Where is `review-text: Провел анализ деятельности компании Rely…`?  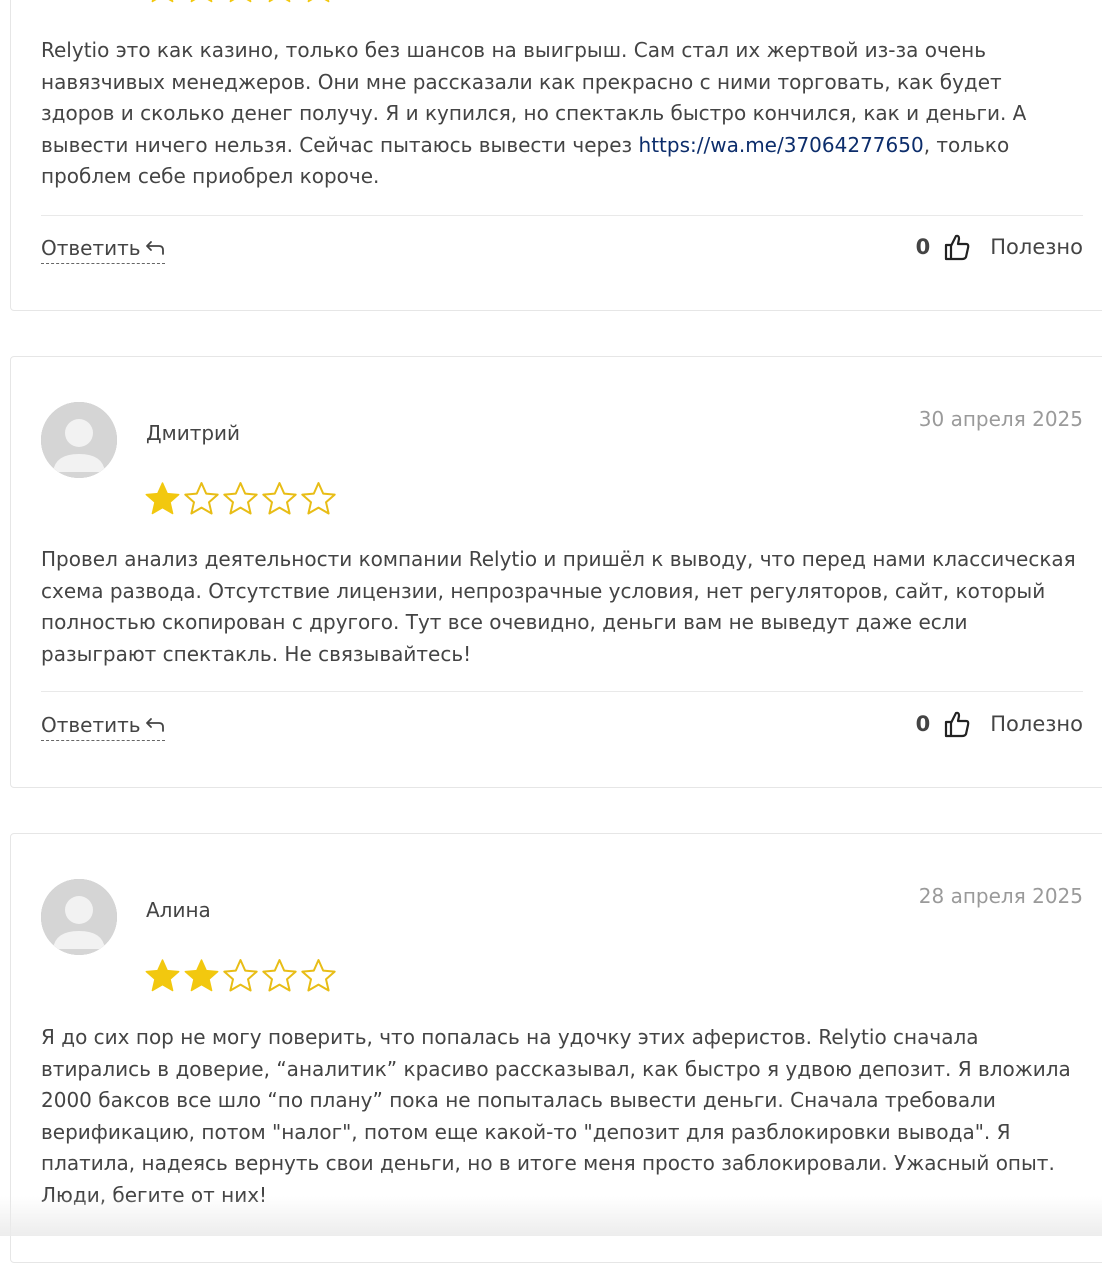
review-text: Провел анализ деятельности компании Rely… is located at coordinates (558, 606).